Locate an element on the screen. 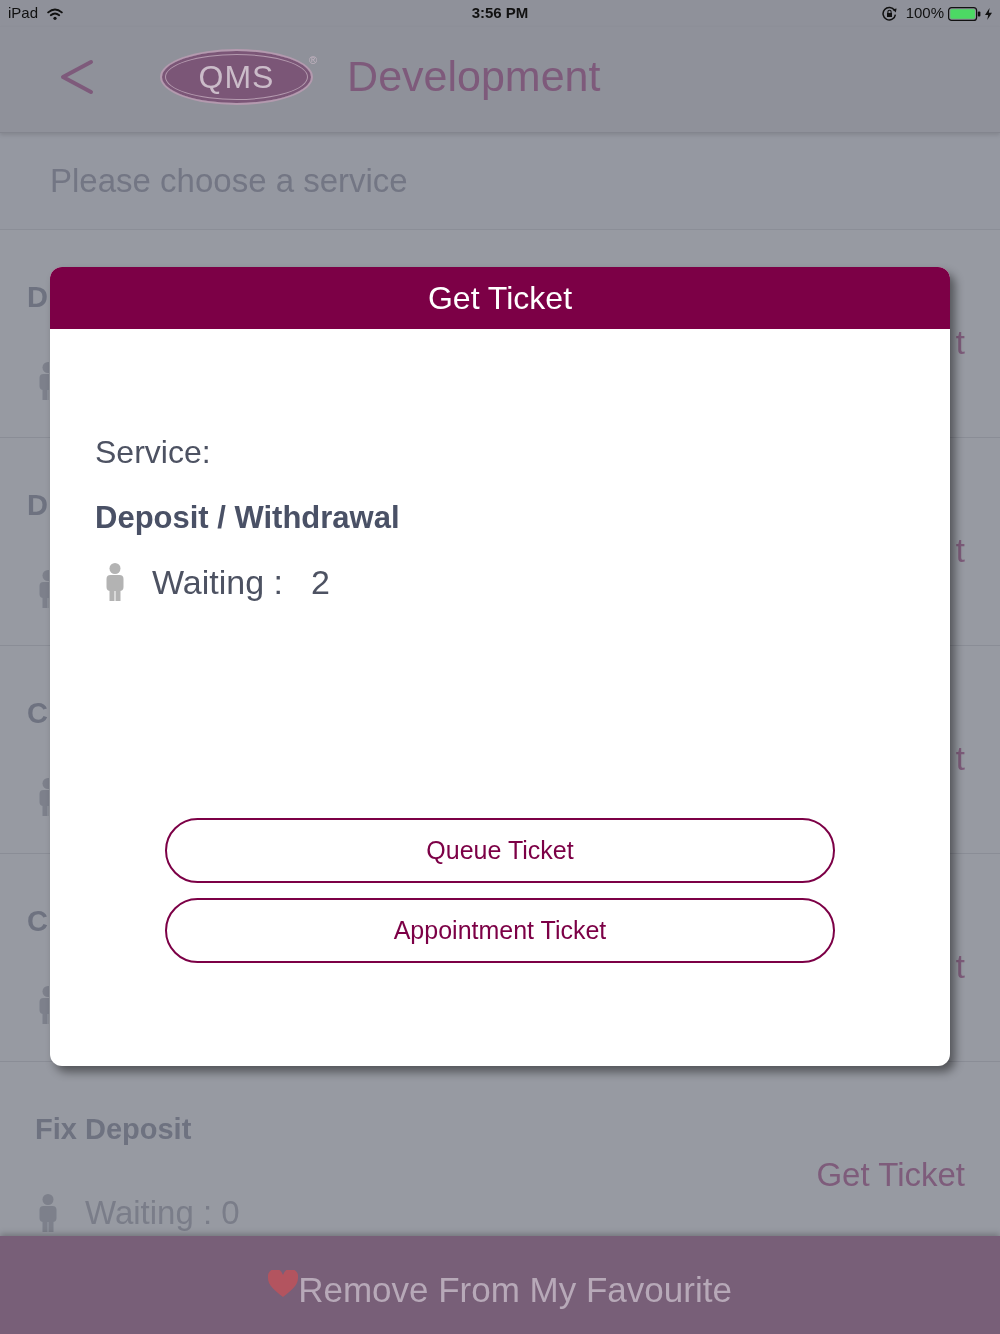  remove-favourite-button: Remove From My Favourite is located at coordinates (500, 1285).